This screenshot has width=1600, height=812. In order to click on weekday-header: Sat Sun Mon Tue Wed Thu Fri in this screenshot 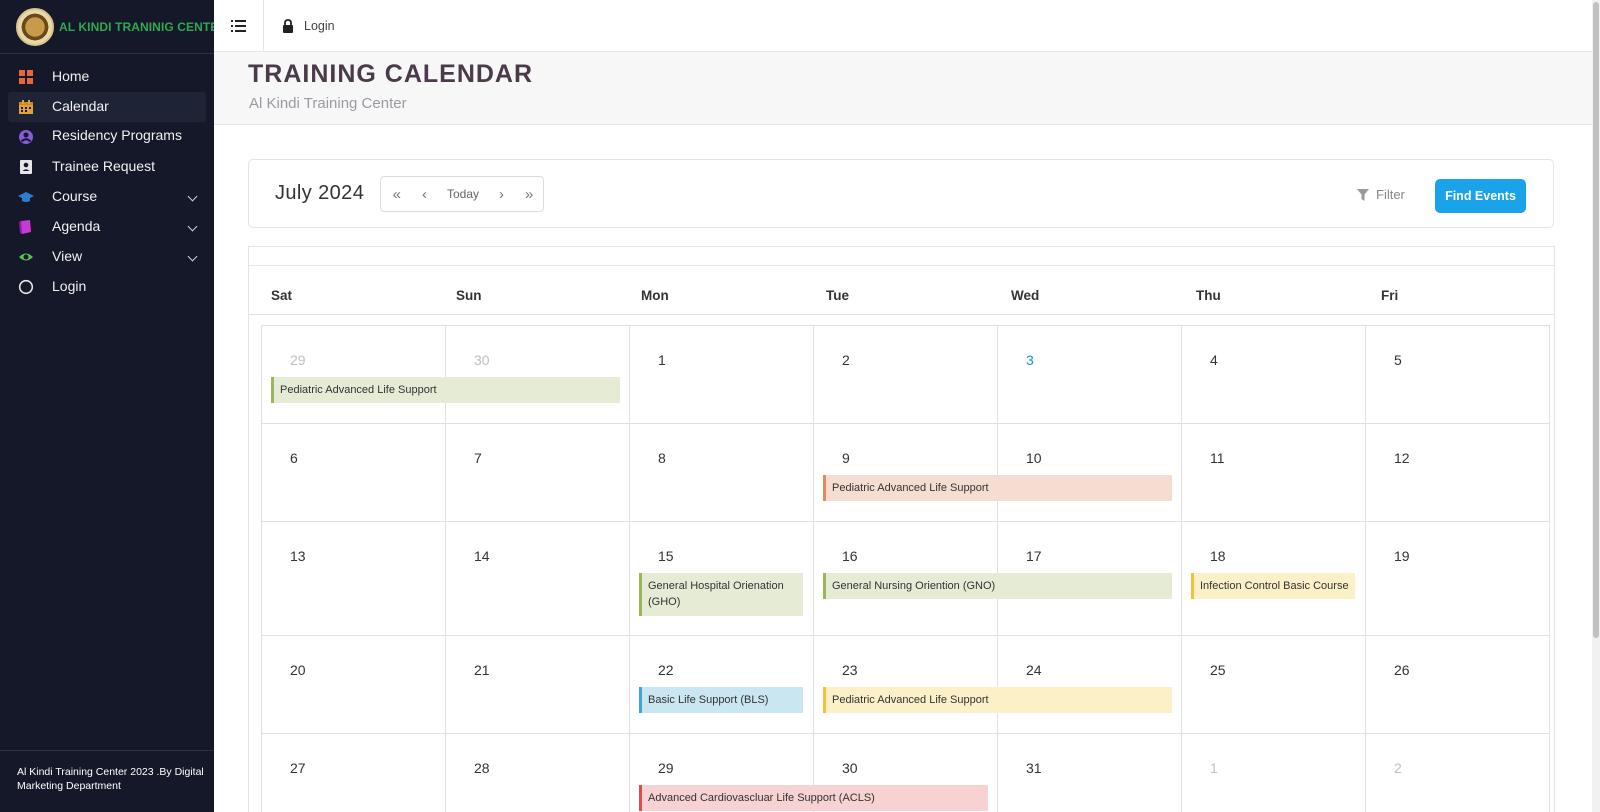, I will do `click(901, 281)`.